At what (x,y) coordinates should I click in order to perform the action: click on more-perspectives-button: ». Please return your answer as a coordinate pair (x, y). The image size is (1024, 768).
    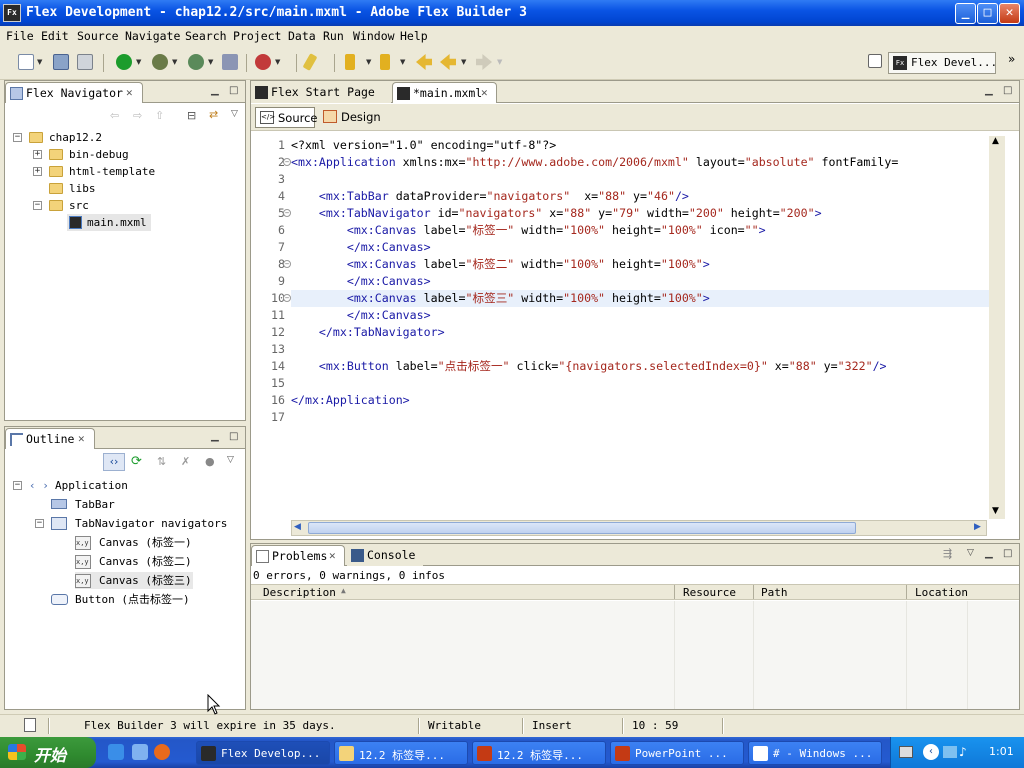
    Looking at the image, I should click on (1011, 59).